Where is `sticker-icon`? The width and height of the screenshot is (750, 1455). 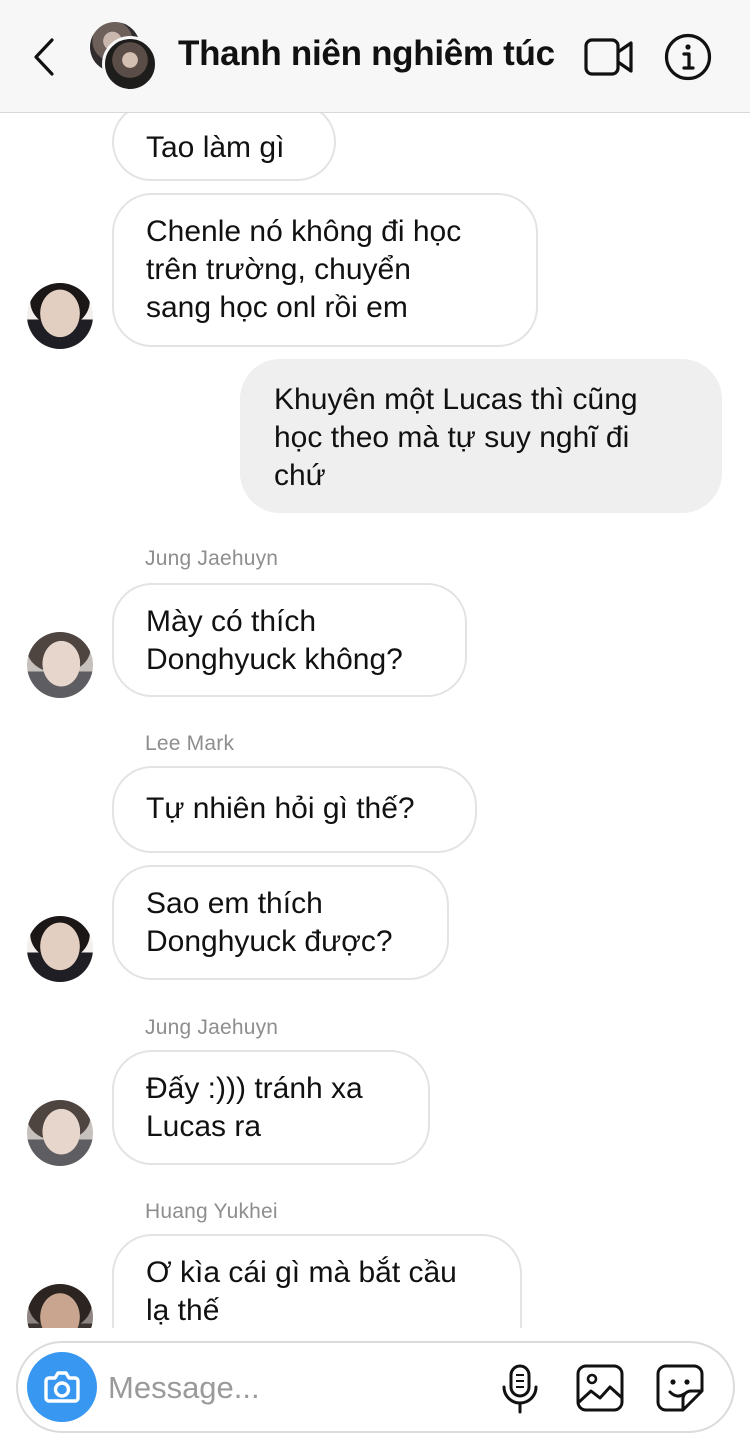 sticker-icon is located at coordinates (680, 1388).